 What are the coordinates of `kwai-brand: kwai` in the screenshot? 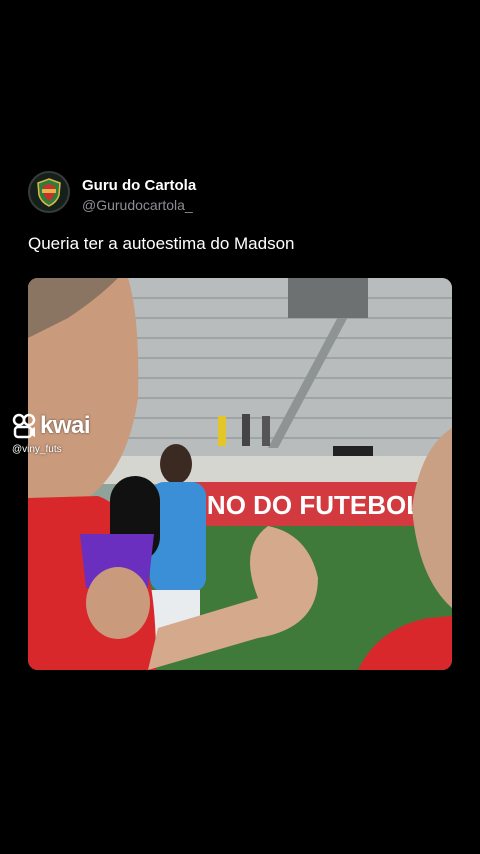 It's located at (65, 425).